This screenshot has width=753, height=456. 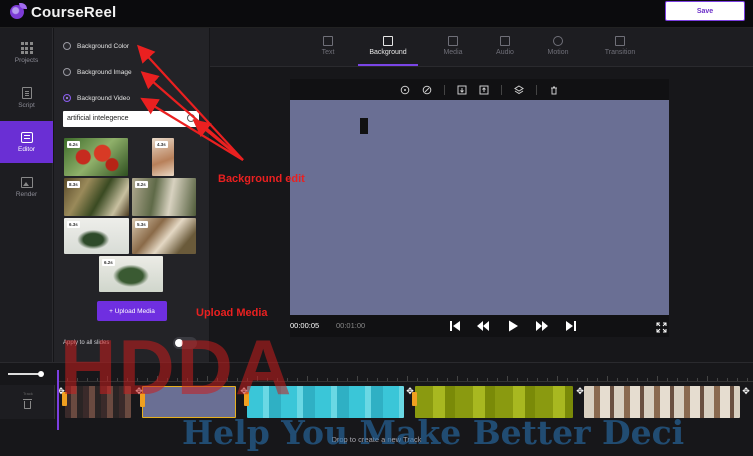 I want to click on nav-render: Render, so click(x=26, y=187).